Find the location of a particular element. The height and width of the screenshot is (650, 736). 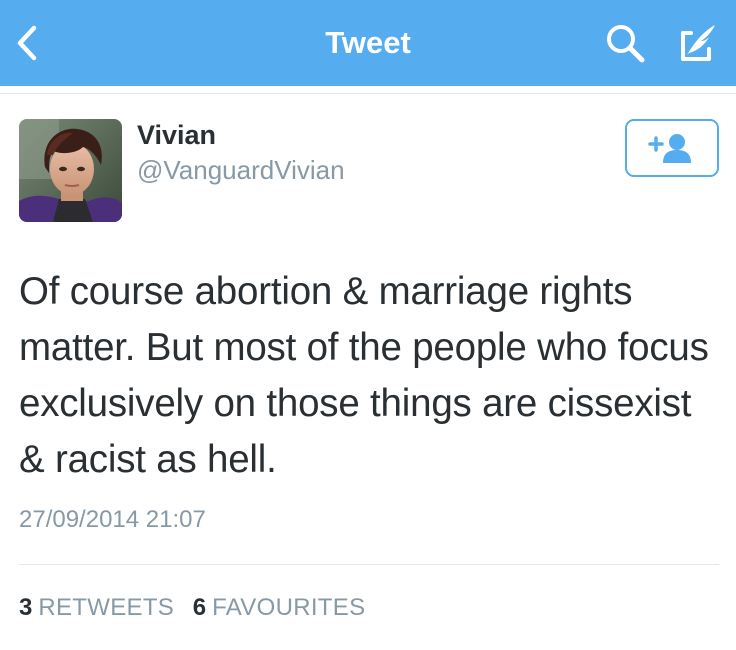

retweets-stat: 3 RETWEETS is located at coordinates (96, 608).